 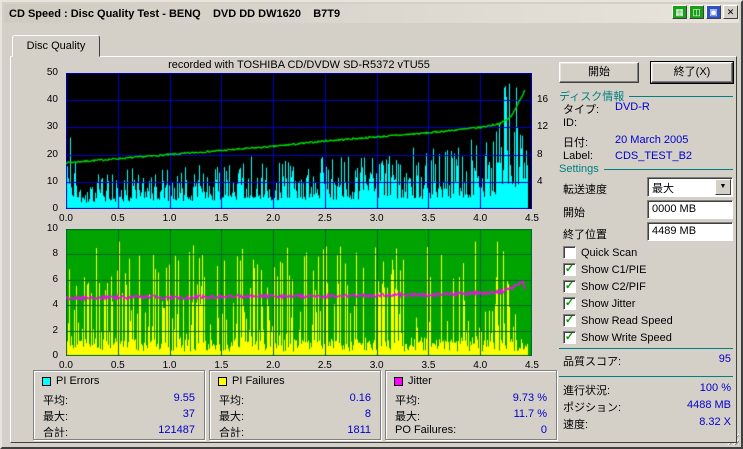 What do you see at coordinates (608, 303) in the screenshot?
I see `checkbox-label: Show Jitter` at bounding box center [608, 303].